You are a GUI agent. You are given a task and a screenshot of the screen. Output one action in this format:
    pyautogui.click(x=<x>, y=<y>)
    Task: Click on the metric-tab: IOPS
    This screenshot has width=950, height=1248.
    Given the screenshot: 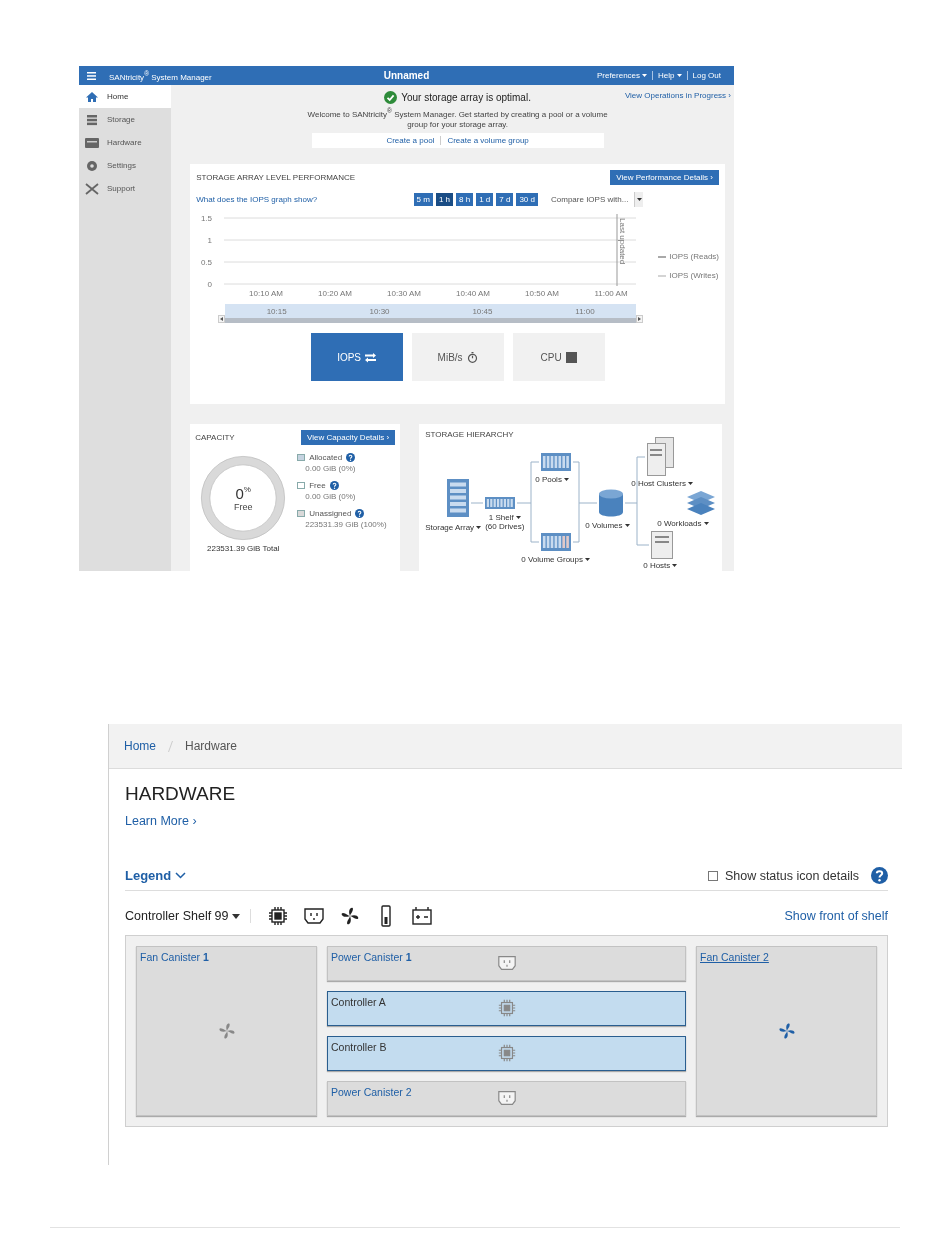 What is the action you would take?
    pyautogui.click(x=356, y=357)
    